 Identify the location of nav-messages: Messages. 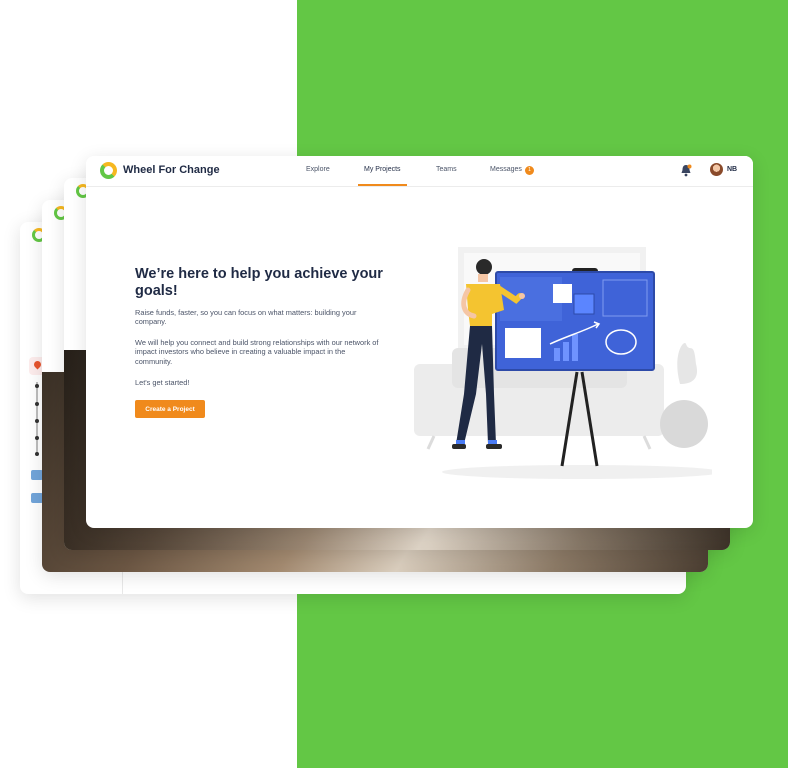
(506, 169).